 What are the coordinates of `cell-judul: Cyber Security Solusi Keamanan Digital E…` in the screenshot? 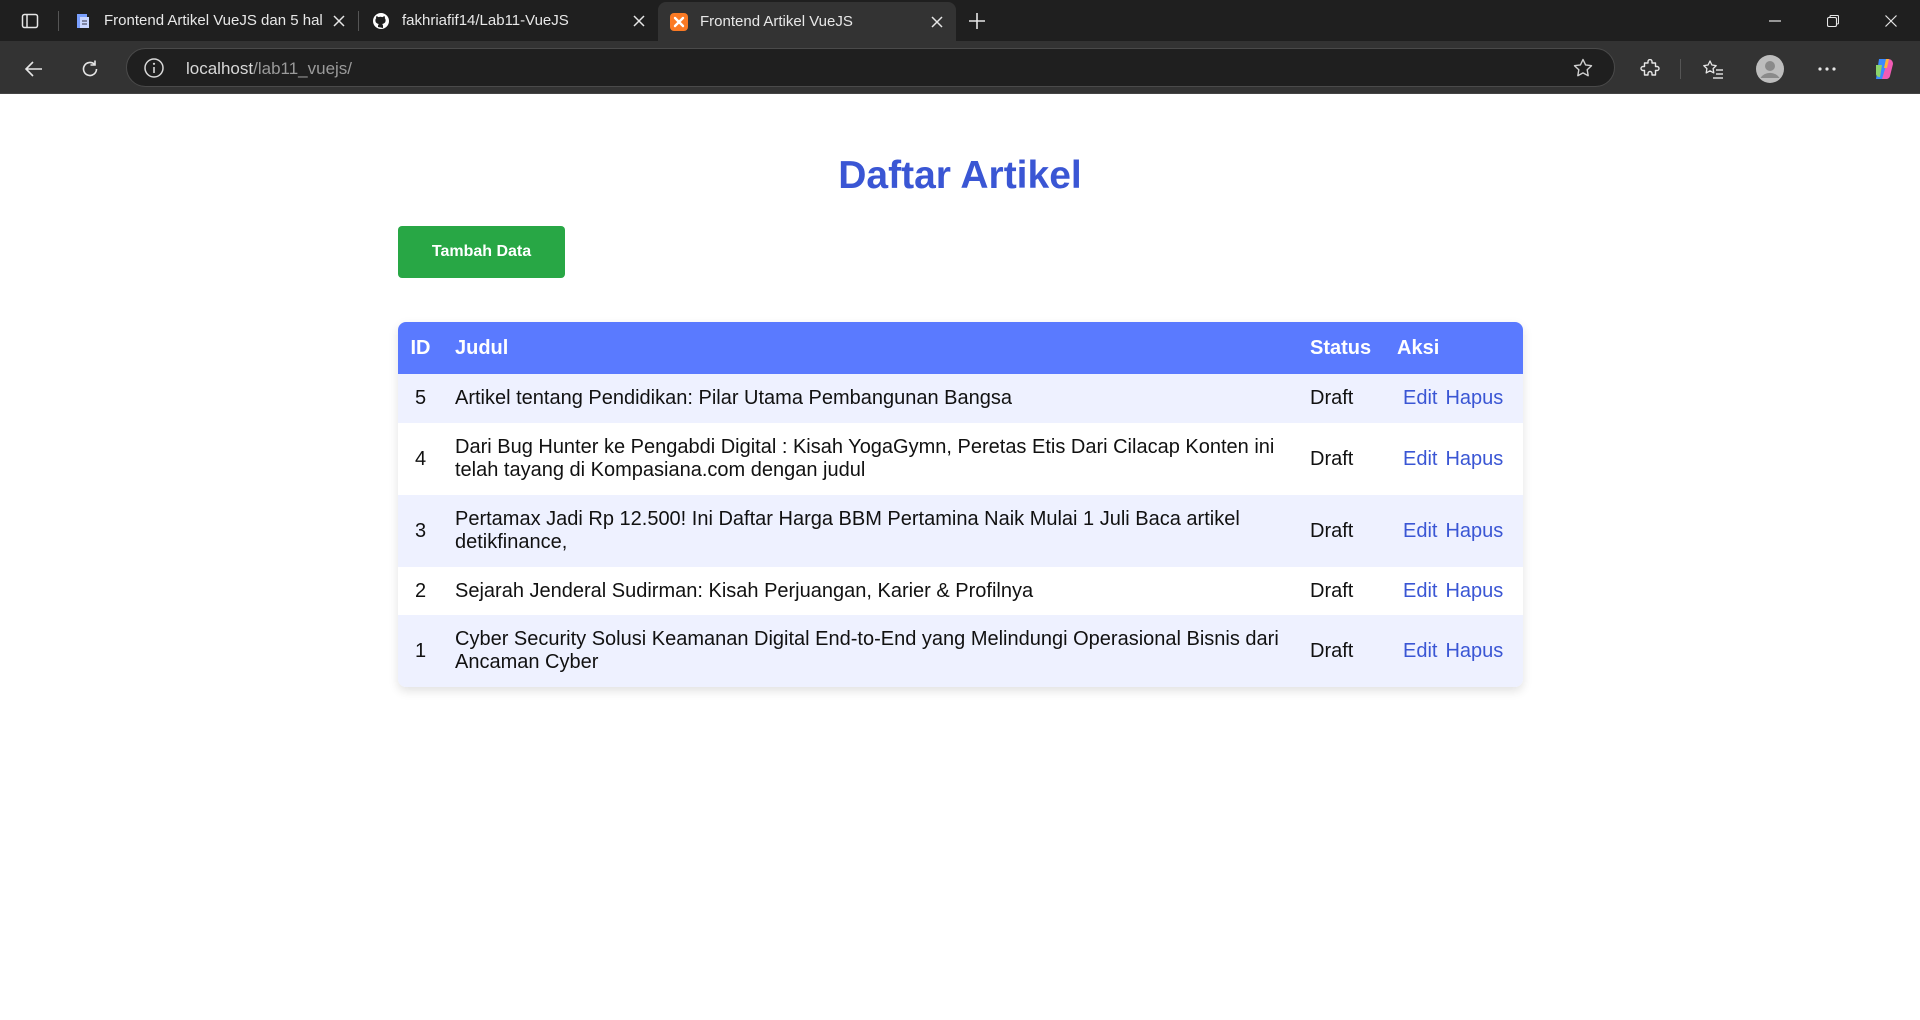 It's located at (867, 650).